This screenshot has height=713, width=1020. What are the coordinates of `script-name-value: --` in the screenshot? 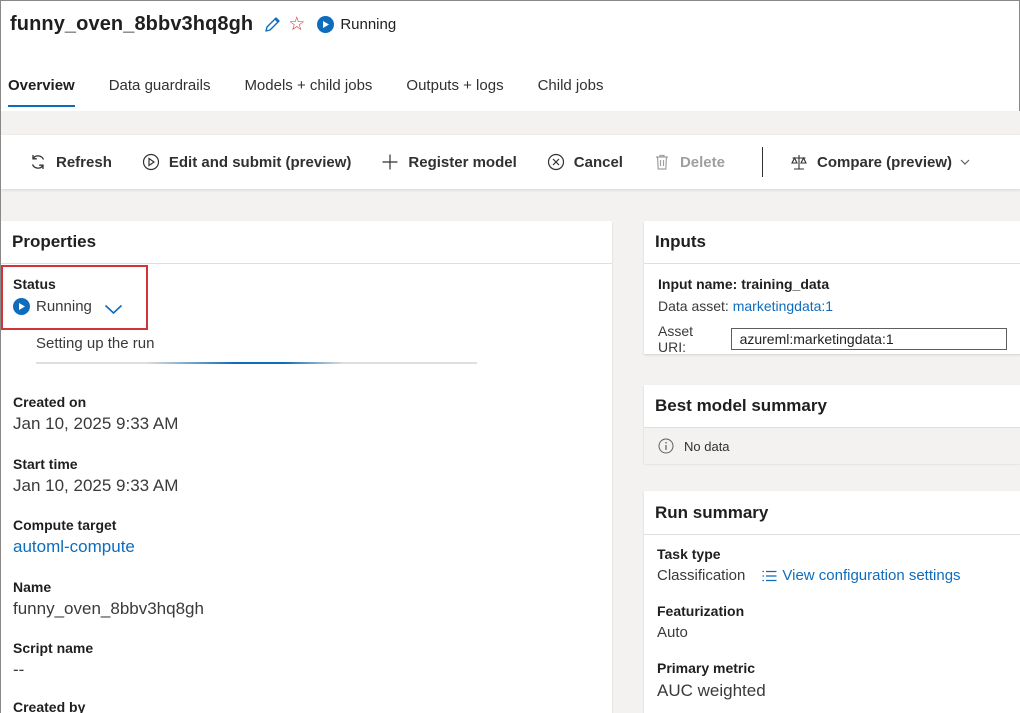 It's located at (19, 669).